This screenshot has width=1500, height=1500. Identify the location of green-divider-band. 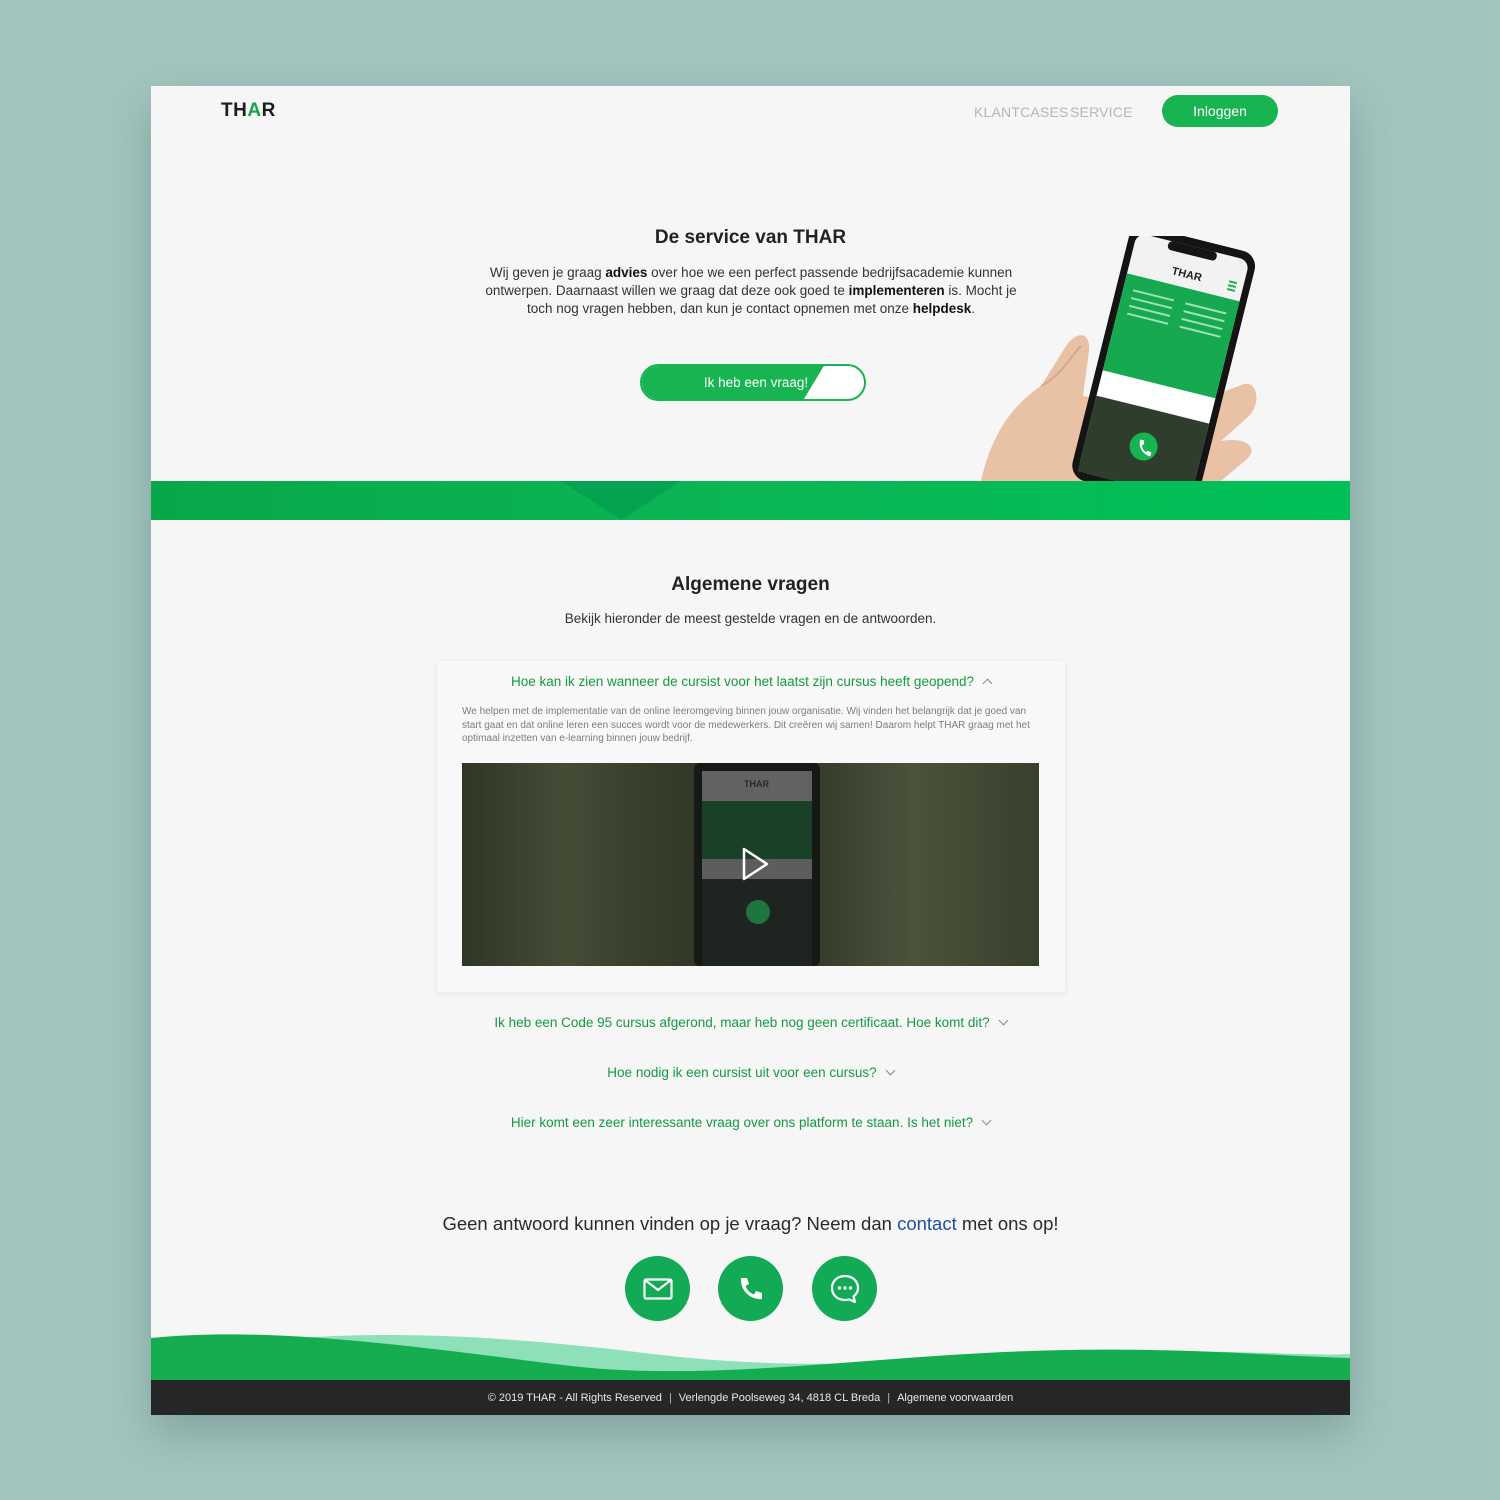
(750, 500).